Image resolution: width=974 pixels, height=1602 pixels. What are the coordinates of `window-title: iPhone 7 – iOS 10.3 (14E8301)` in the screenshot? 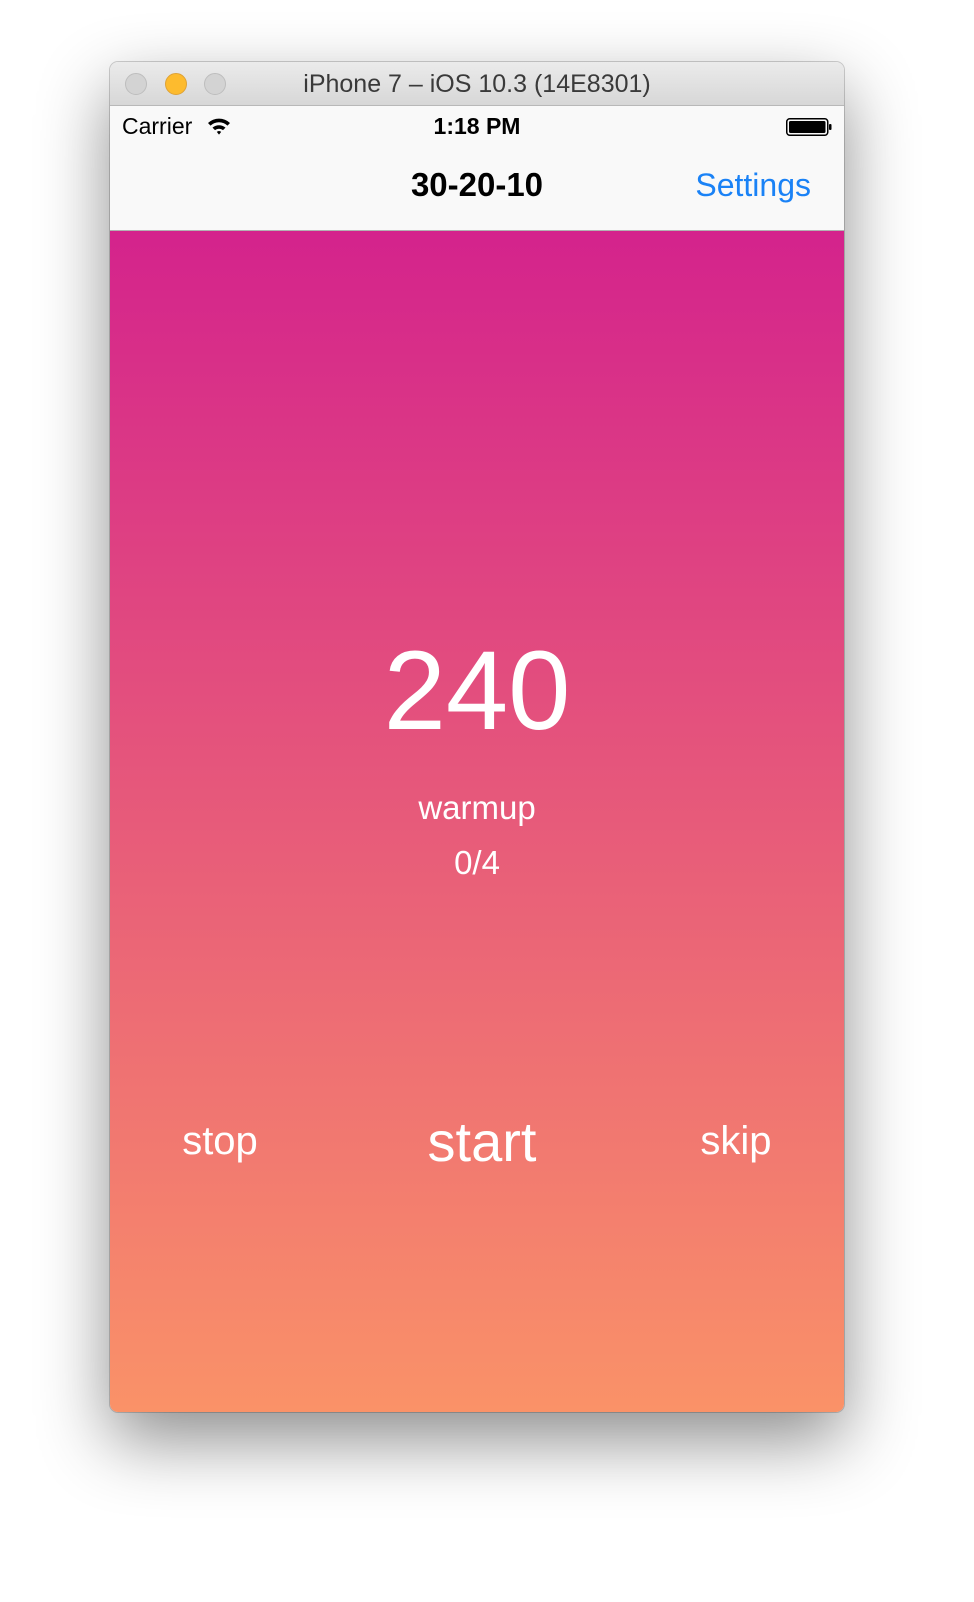 It's located at (477, 84).